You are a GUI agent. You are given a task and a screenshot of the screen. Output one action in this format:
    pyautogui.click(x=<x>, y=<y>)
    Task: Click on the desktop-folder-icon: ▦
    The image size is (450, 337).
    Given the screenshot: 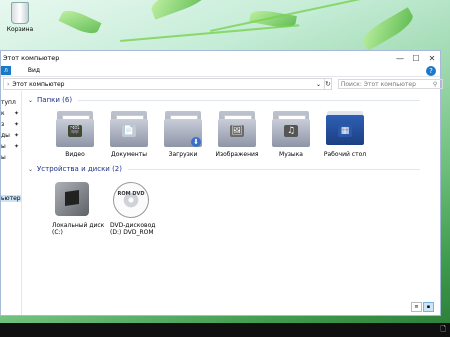 What is the action you would take?
    pyautogui.click(x=345, y=129)
    